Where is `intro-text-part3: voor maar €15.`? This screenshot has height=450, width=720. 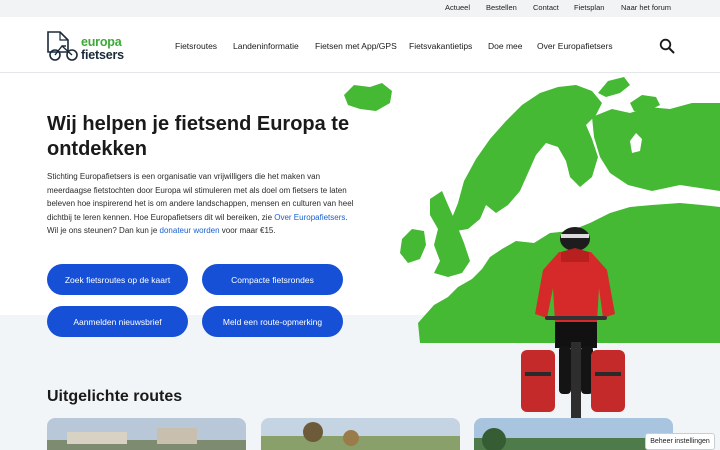
intro-text-part3: voor maar €15. is located at coordinates (247, 230).